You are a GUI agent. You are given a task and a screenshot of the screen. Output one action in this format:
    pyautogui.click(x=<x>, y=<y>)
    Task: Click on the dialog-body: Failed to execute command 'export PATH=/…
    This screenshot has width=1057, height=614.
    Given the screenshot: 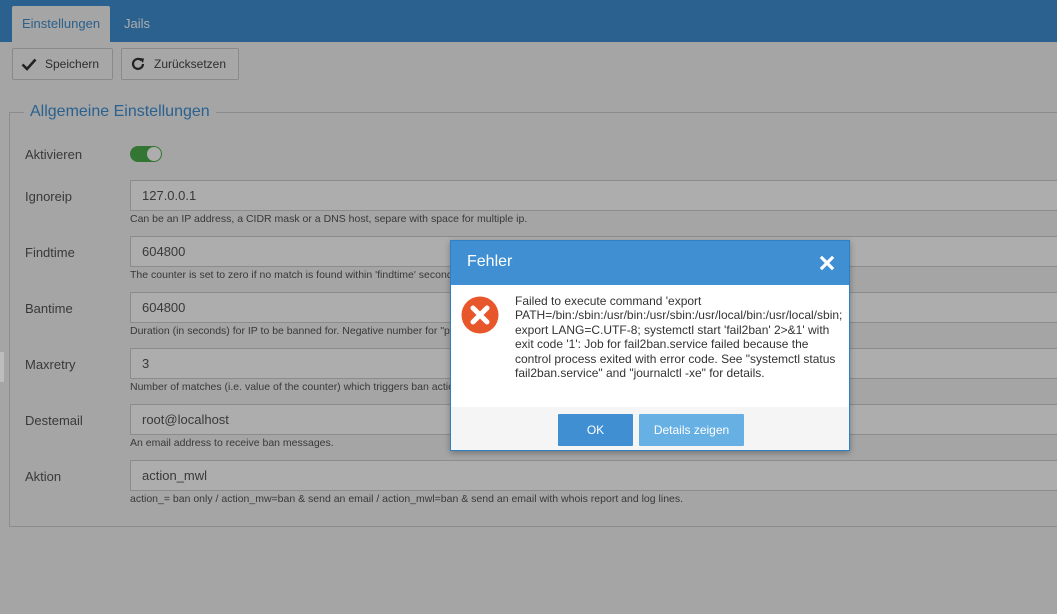 What is the action you would take?
    pyautogui.click(x=650, y=346)
    